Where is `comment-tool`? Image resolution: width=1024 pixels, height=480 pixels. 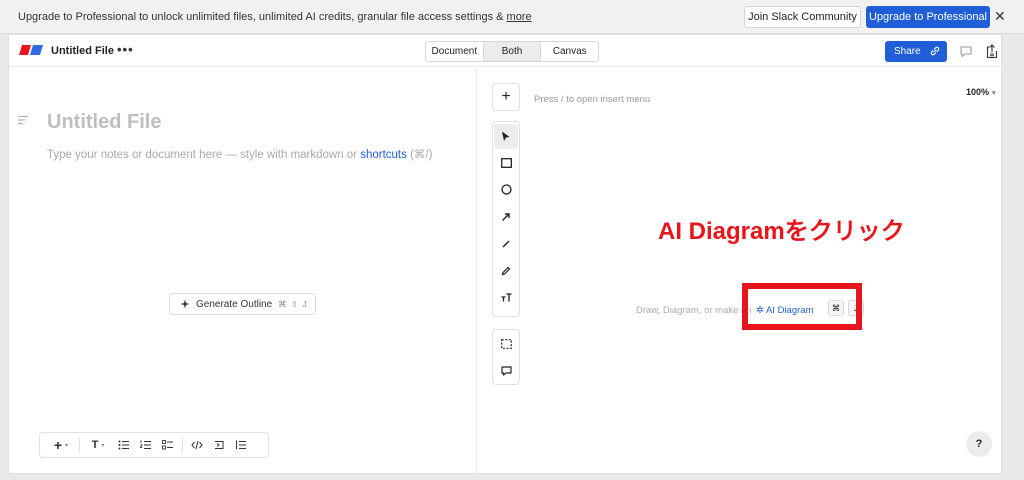
comment-tool is located at coordinates (506, 370).